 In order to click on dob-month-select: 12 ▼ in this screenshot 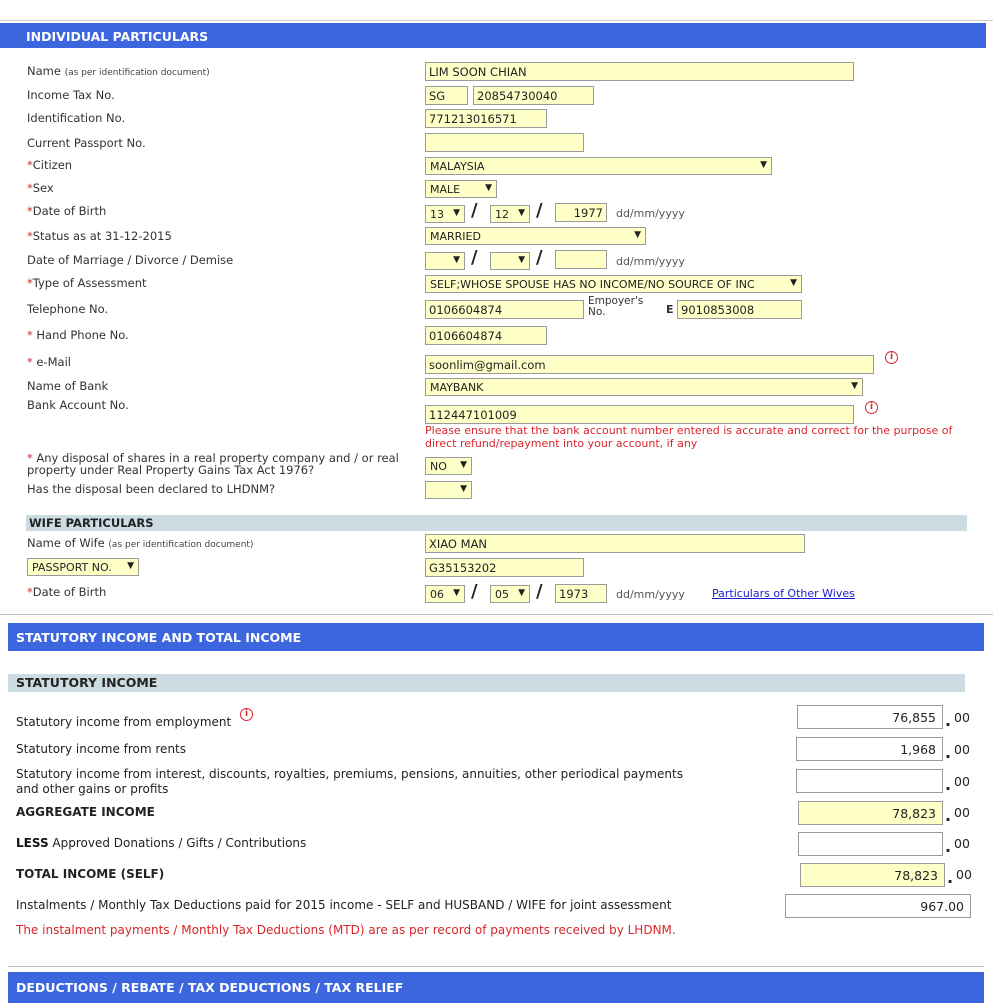, I will do `click(510, 214)`.